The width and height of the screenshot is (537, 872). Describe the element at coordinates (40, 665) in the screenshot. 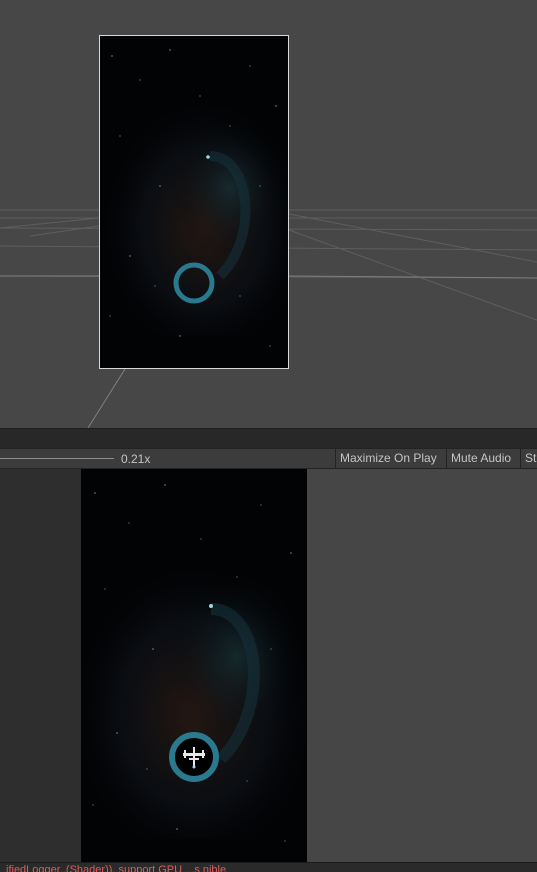

I see `game-view-letterbox` at that location.